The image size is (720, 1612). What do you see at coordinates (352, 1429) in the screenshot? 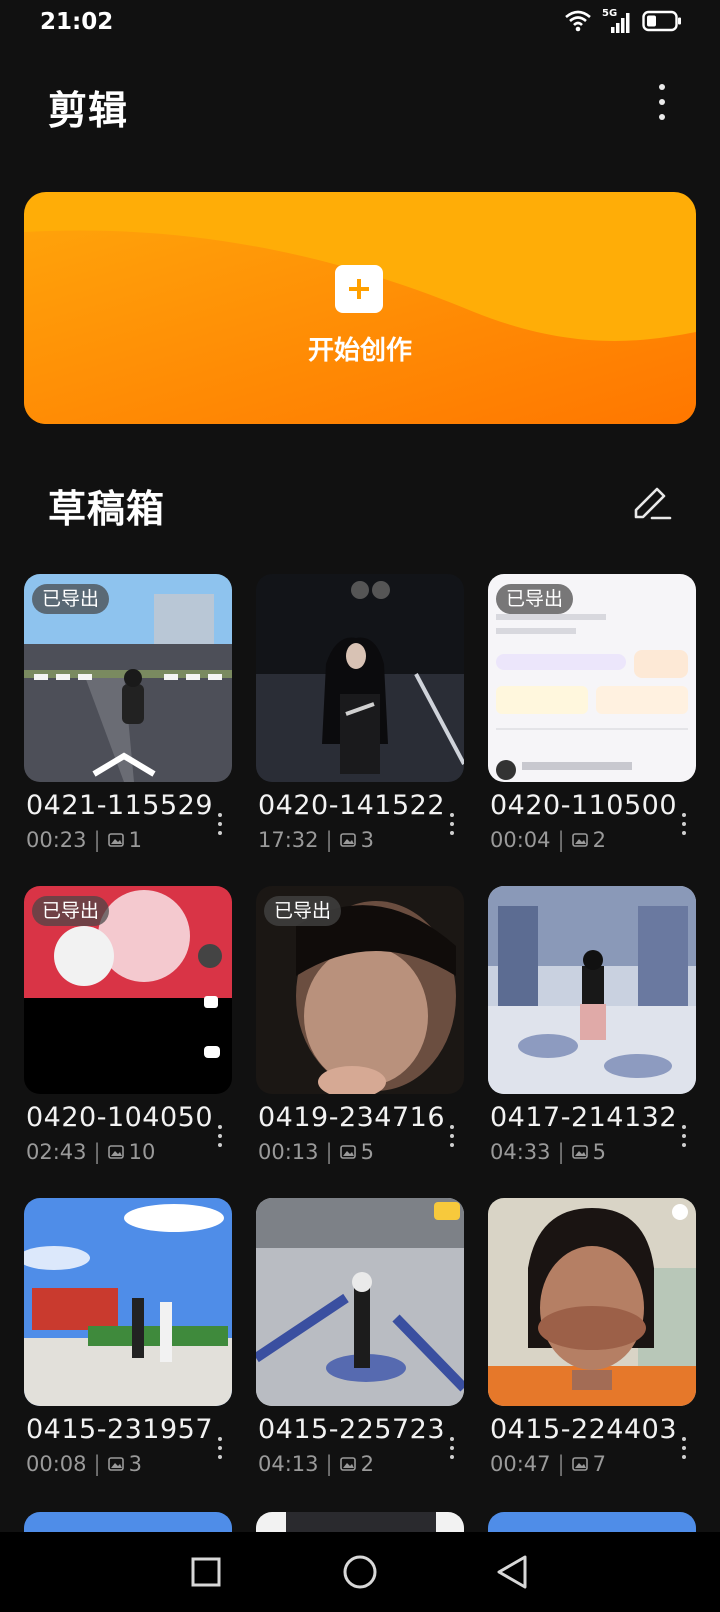
I see `draft-title: 0415-225723` at bounding box center [352, 1429].